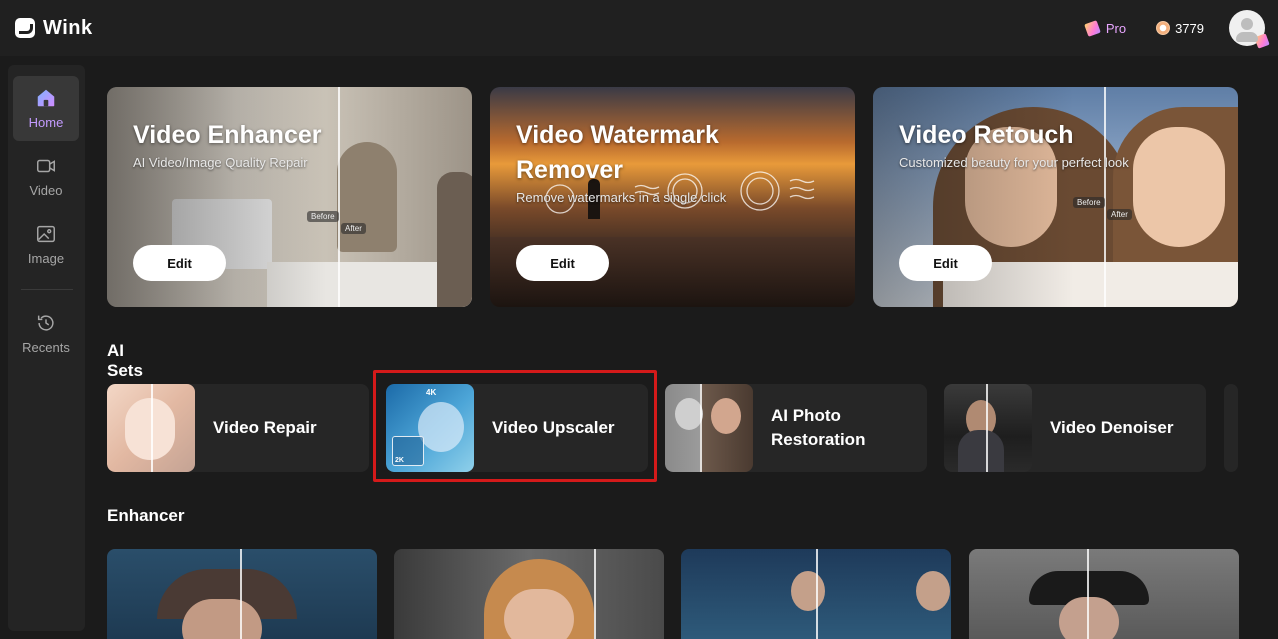  Describe the element at coordinates (46, 166) in the screenshot. I see `video-icon` at that location.